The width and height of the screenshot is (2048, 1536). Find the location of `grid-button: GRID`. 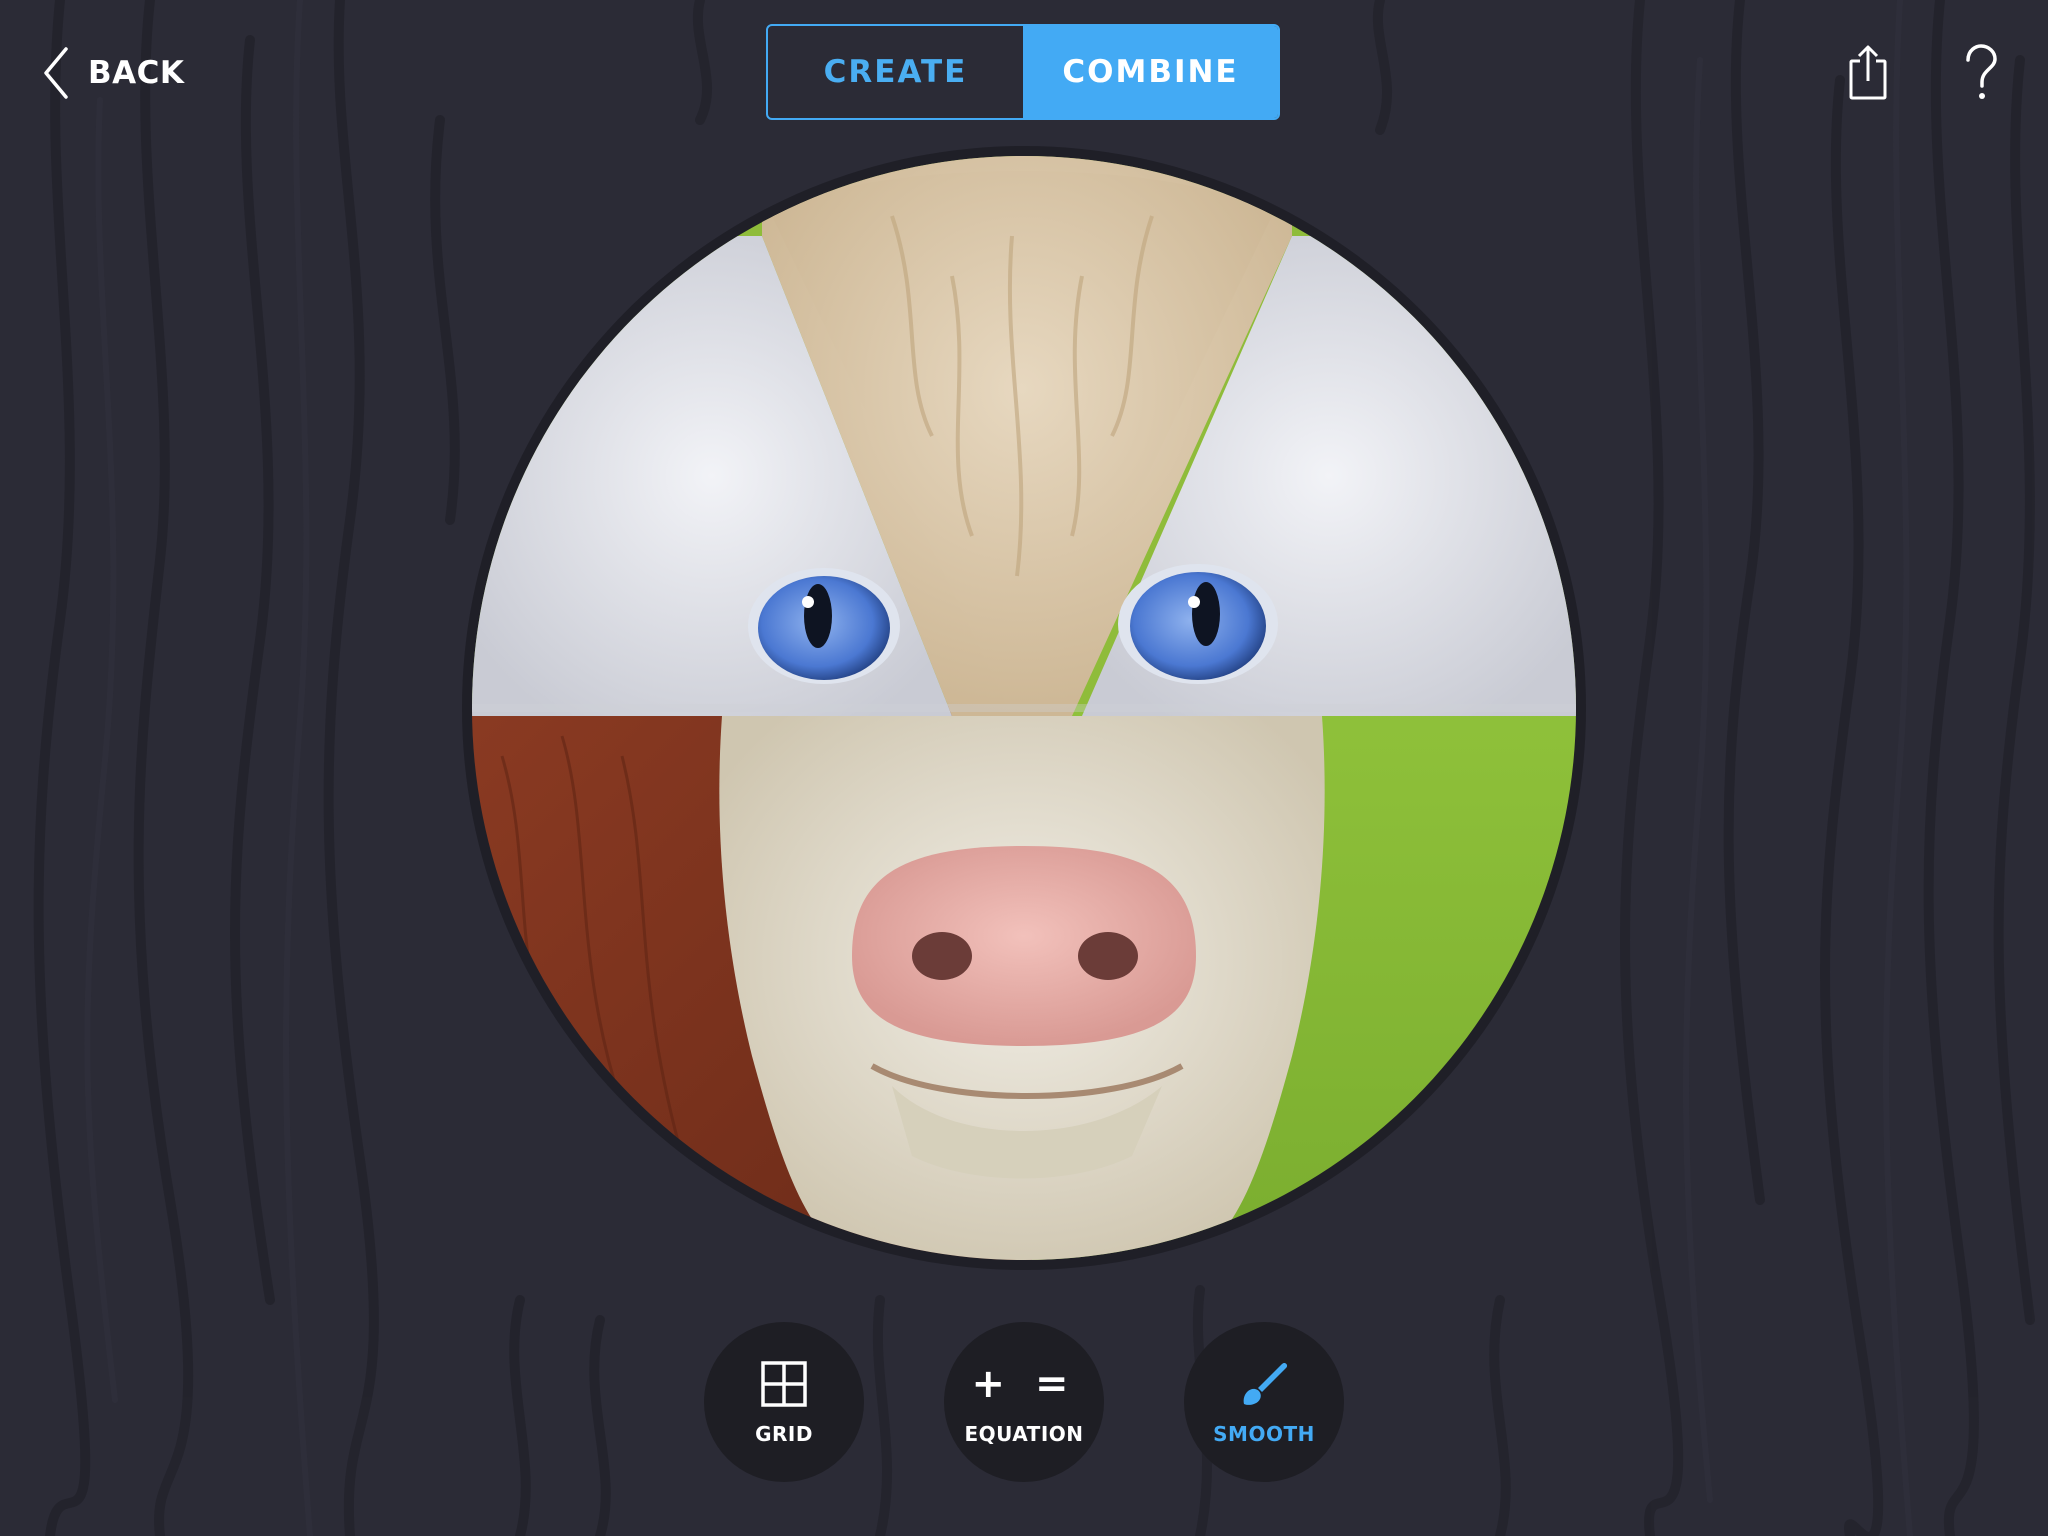

grid-button: GRID is located at coordinates (784, 1402).